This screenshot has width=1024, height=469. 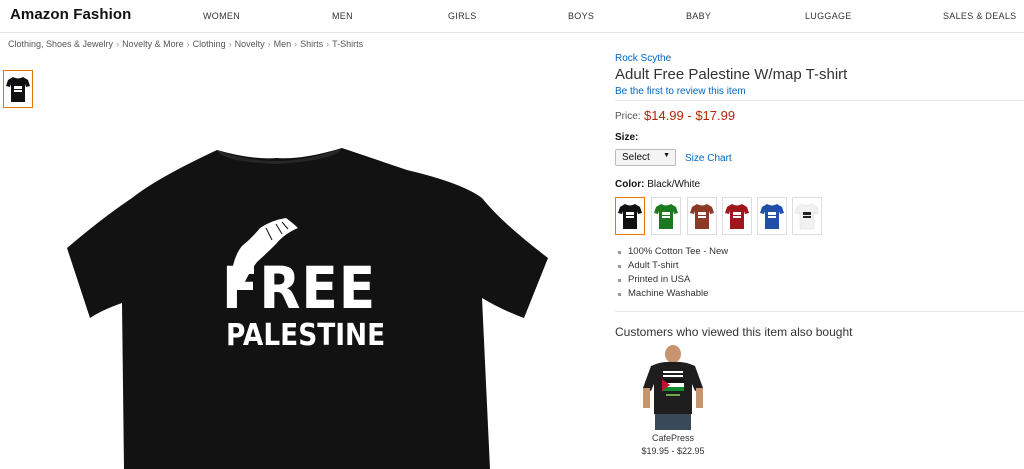 I want to click on brand-logo: Amazon Fashion, so click(x=70, y=14).